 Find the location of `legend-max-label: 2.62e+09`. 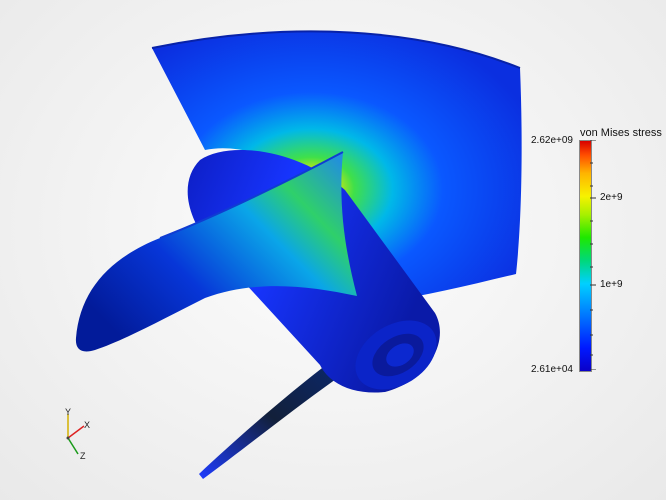

legend-max-label: 2.62e+09 is located at coordinates (552, 140).